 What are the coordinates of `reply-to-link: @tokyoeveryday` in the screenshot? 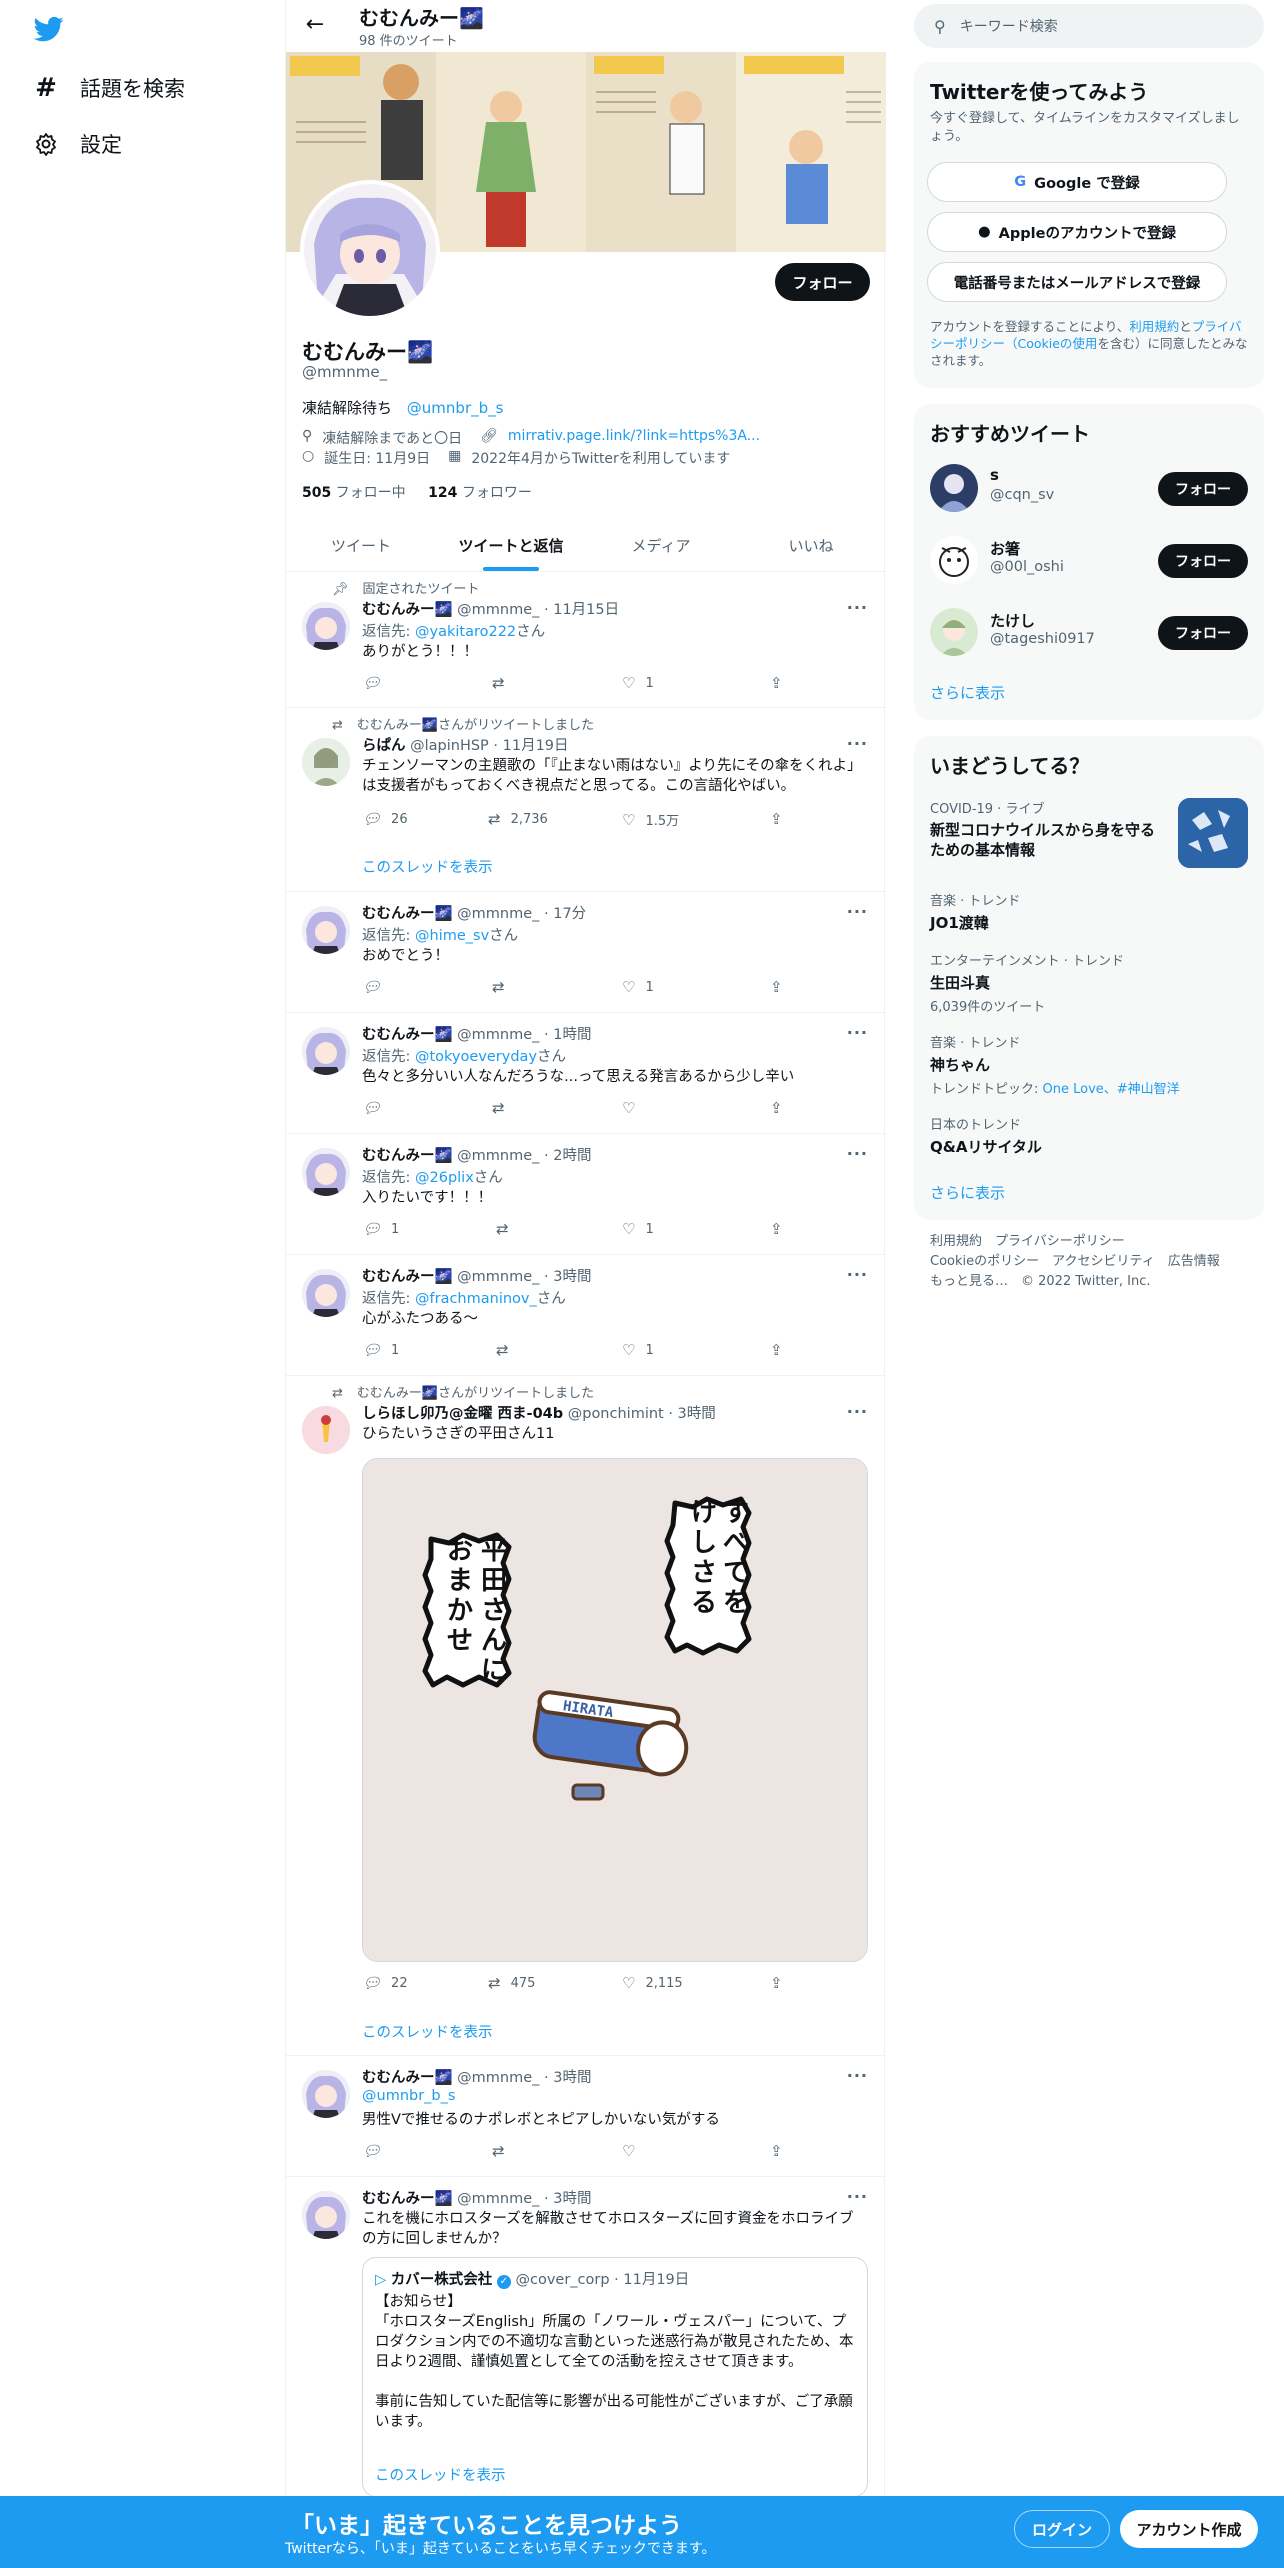 It's located at (476, 1057).